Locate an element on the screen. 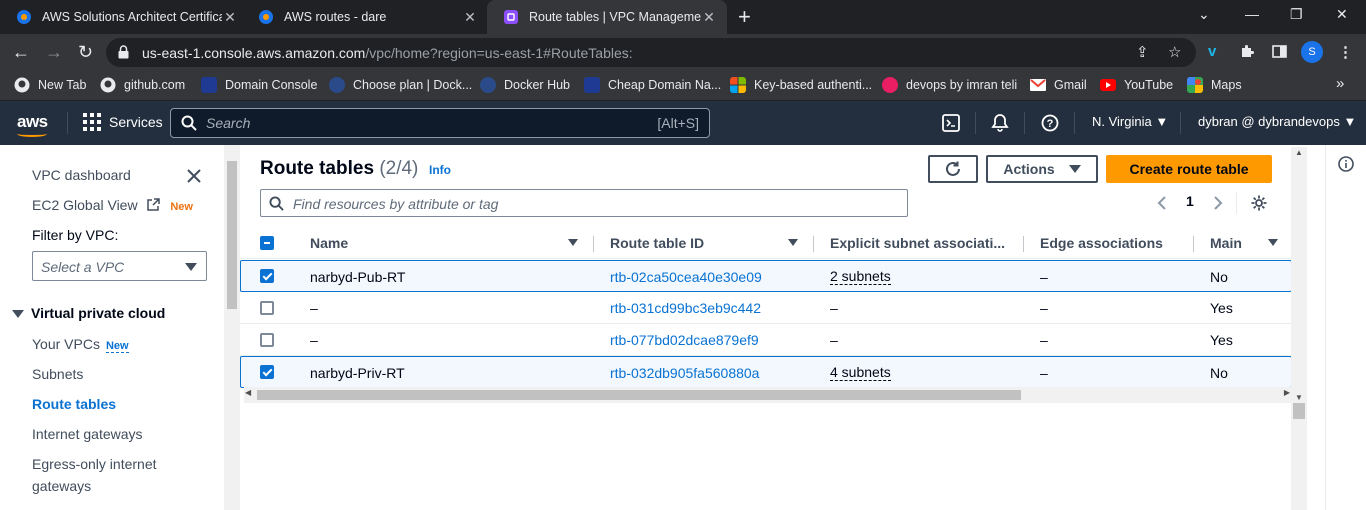  section-caret-down-icon is located at coordinates (18, 314).